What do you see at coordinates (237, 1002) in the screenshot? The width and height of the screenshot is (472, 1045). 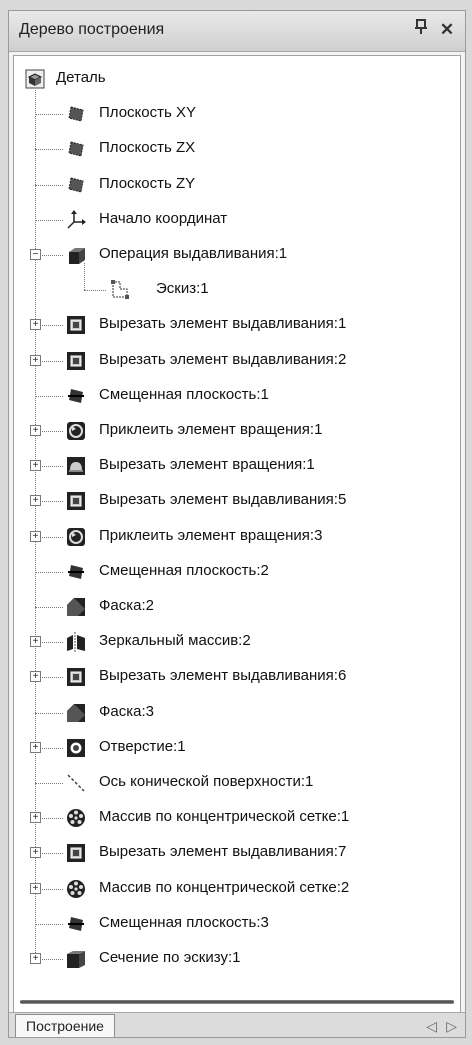 I see `tree-end-rule` at bounding box center [237, 1002].